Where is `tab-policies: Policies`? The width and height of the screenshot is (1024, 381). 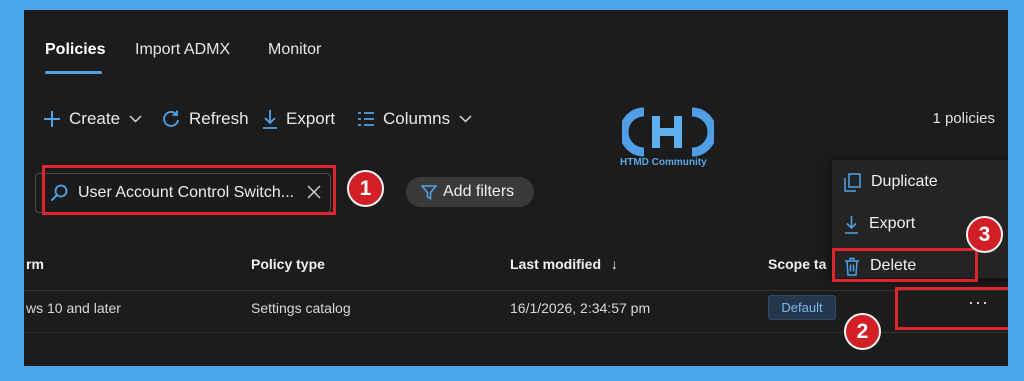
tab-policies: Policies is located at coordinates (75, 50).